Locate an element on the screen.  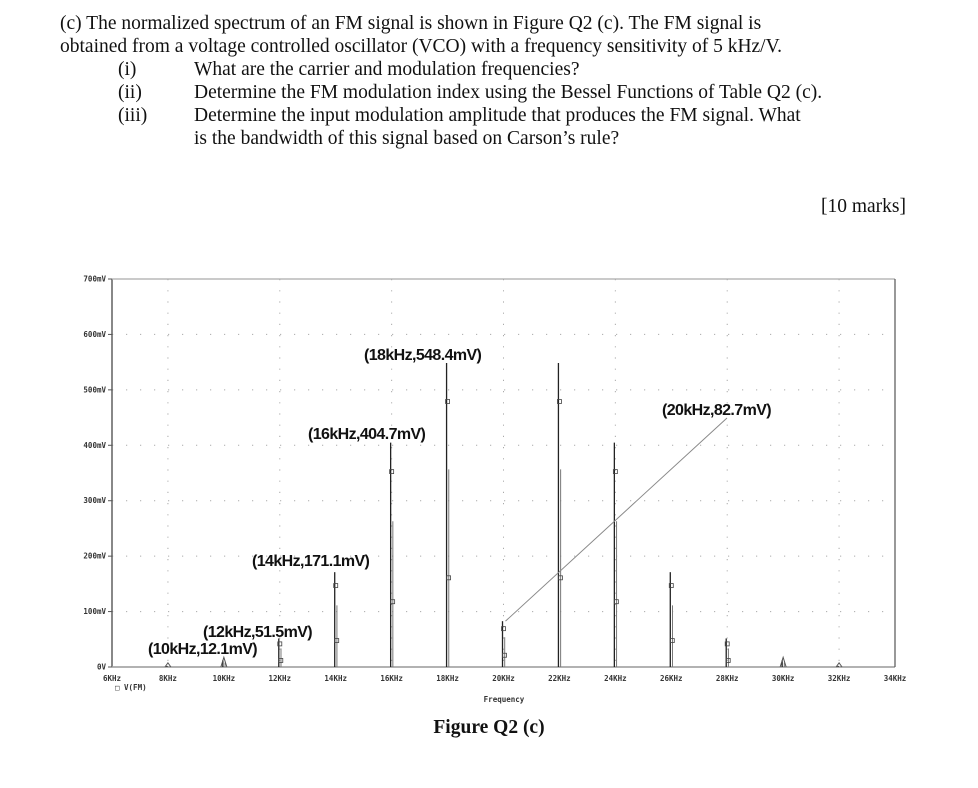
y-tick-label: 0V is located at coordinates (102, 667).